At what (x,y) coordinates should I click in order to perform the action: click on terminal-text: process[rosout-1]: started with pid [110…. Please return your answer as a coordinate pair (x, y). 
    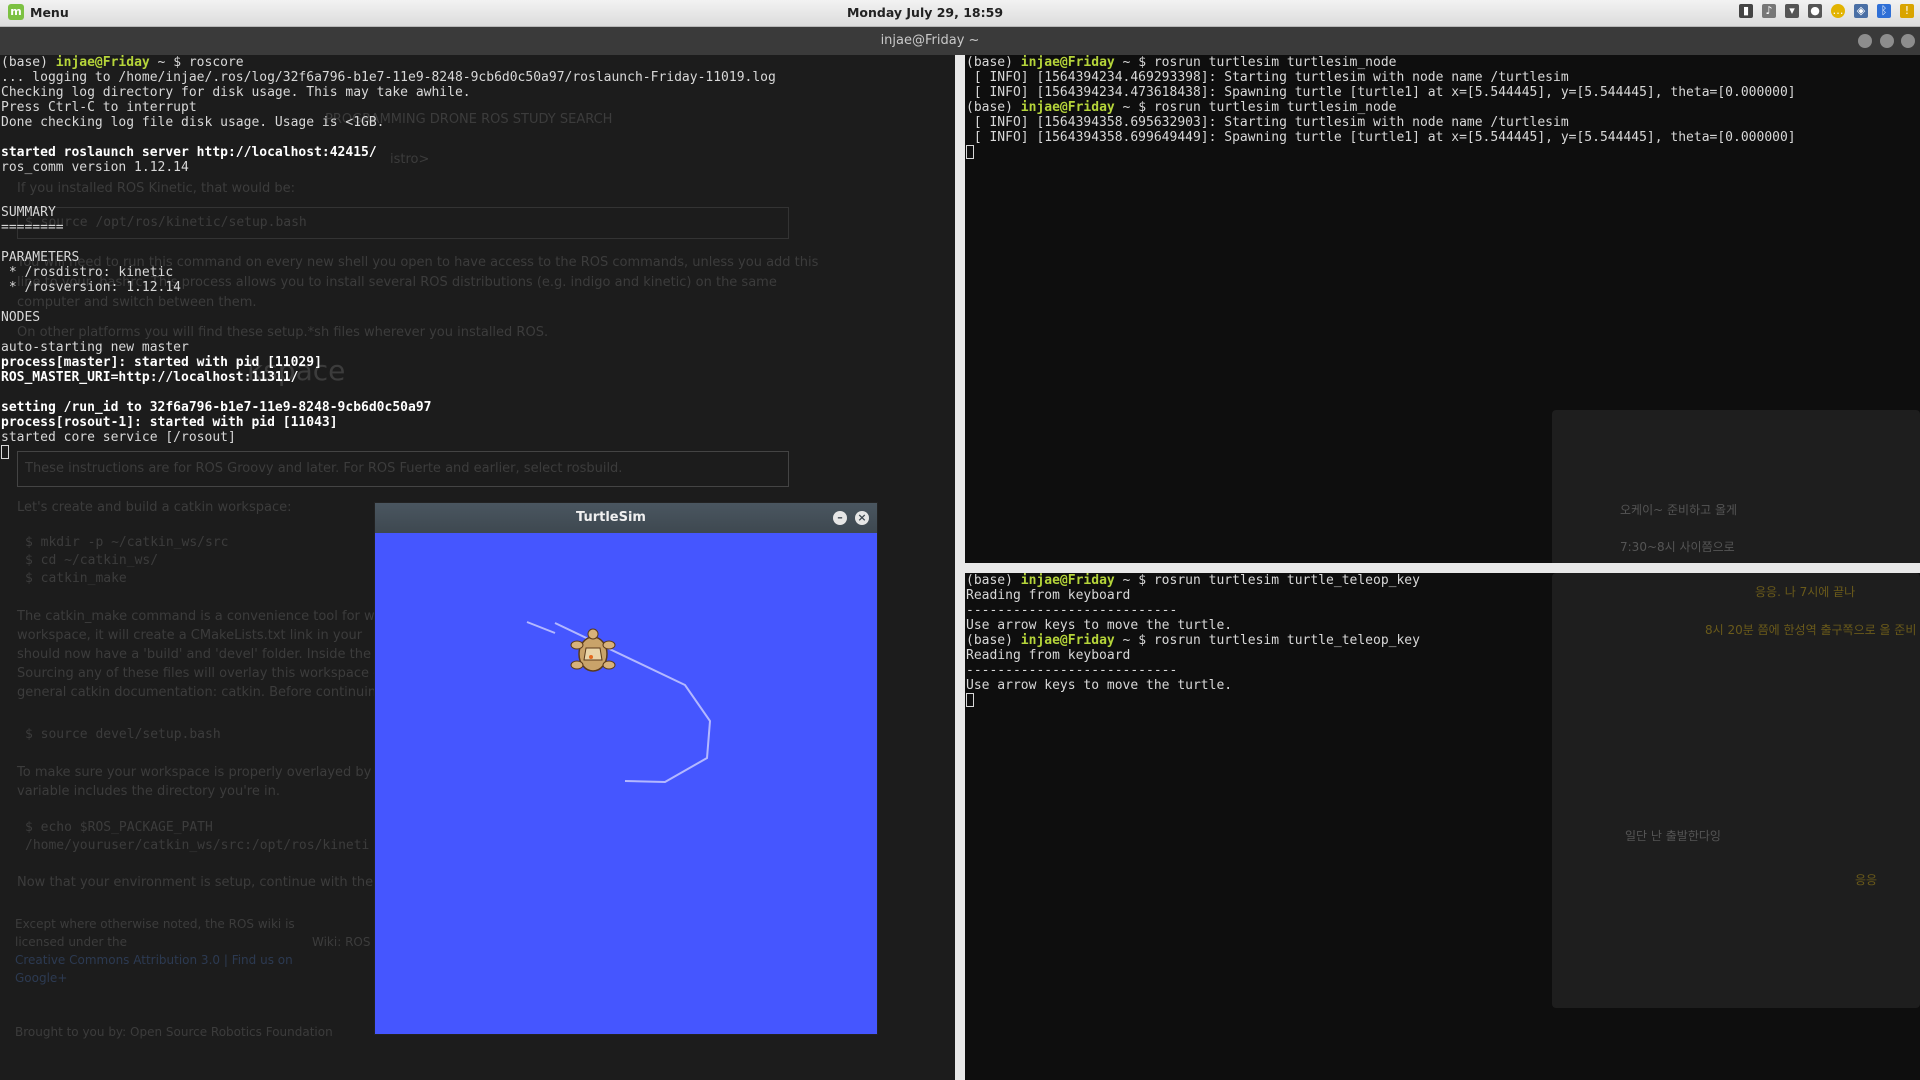
    Looking at the image, I should click on (169, 422).